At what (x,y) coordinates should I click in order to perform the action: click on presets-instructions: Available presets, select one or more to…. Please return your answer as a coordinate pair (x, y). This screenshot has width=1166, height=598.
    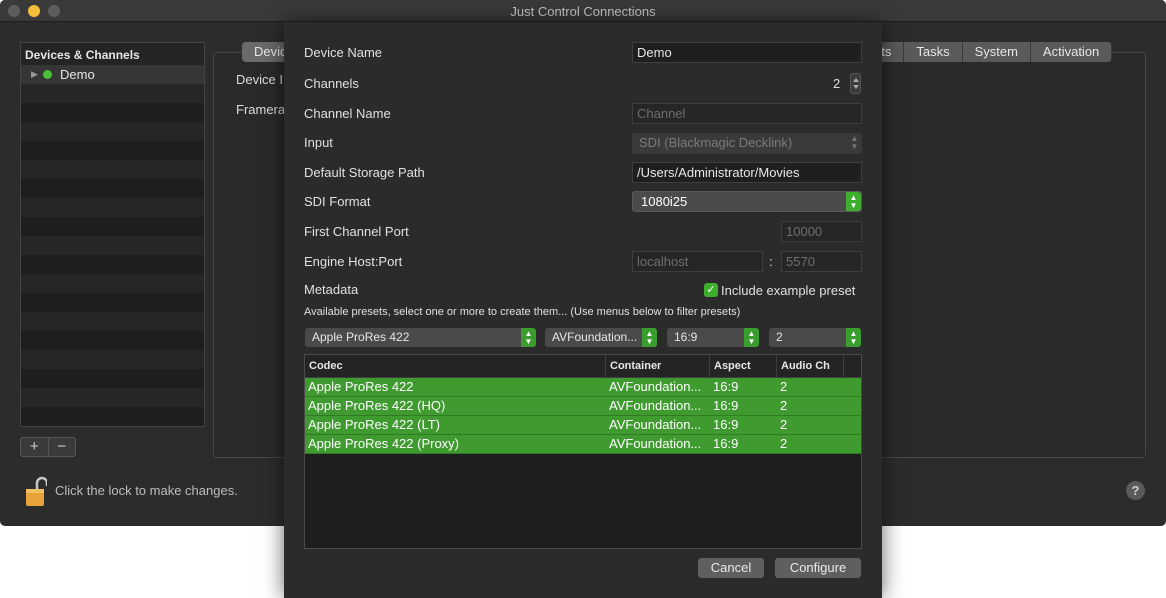
    Looking at the image, I should click on (522, 312).